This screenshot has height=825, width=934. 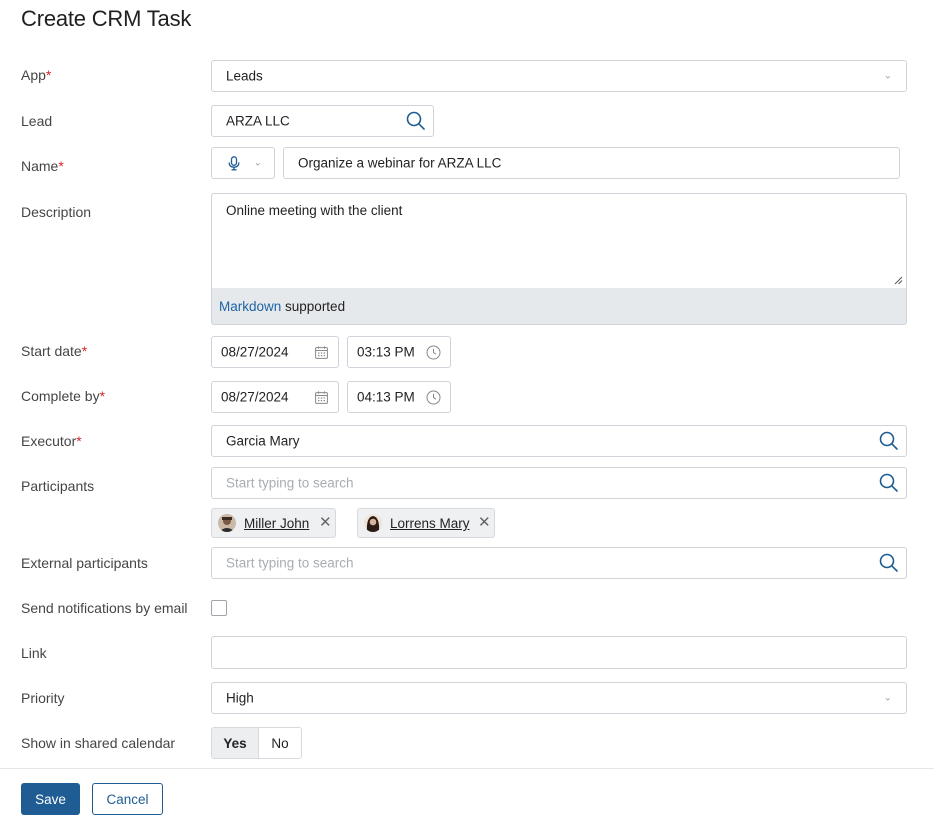 I want to click on external-participants-label: External participants, so click(x=84, y=563).